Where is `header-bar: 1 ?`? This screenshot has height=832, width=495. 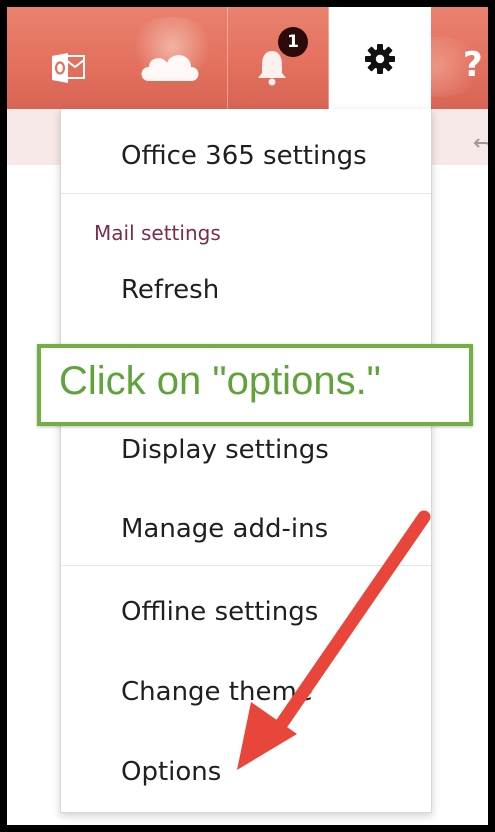
header-bar: 1 ? is located at coordinates (247, 58).